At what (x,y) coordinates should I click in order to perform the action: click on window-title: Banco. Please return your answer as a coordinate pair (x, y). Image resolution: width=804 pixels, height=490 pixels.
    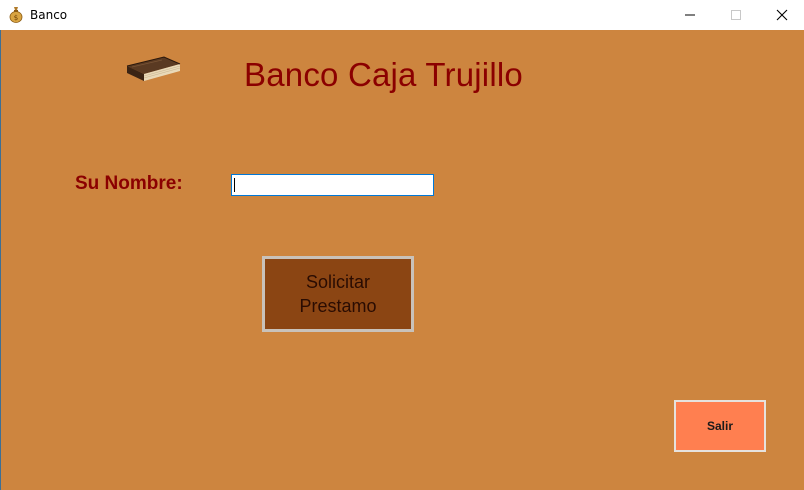
    Looking at the image, I should click on (49, 15).